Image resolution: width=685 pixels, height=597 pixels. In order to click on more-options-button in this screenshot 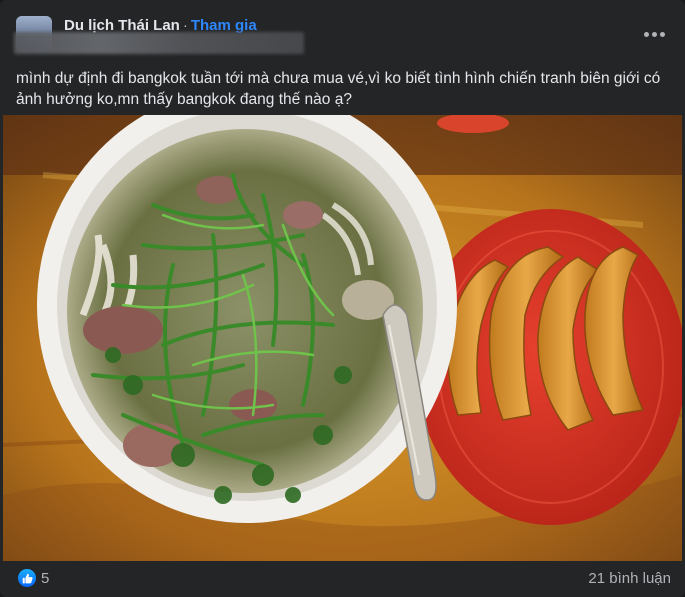, I will do `click(654, 34)`.